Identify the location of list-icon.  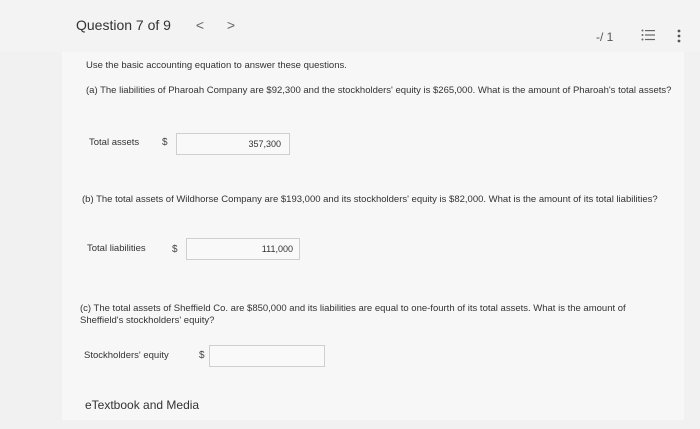
(648, 35).